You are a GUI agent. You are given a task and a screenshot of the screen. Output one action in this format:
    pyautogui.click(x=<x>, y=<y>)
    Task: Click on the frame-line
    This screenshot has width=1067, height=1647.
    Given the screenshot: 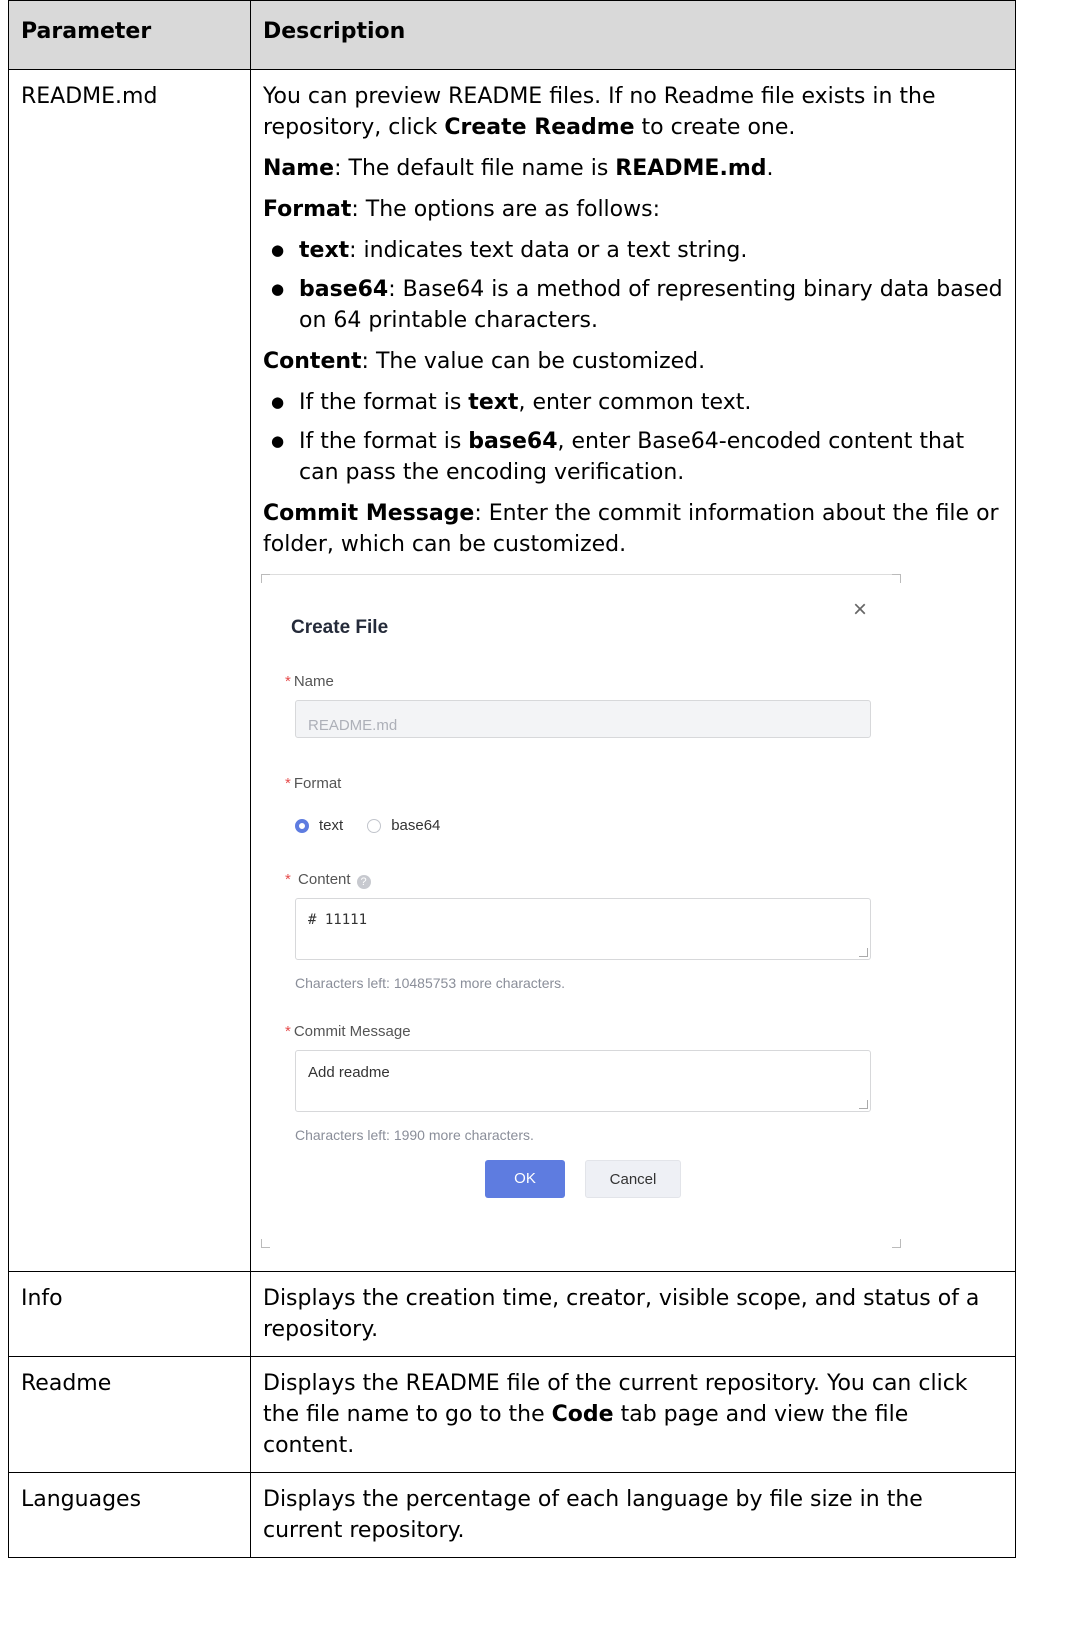 What is the action you would take?
    pyautogui.click(x=581, y=574)
    